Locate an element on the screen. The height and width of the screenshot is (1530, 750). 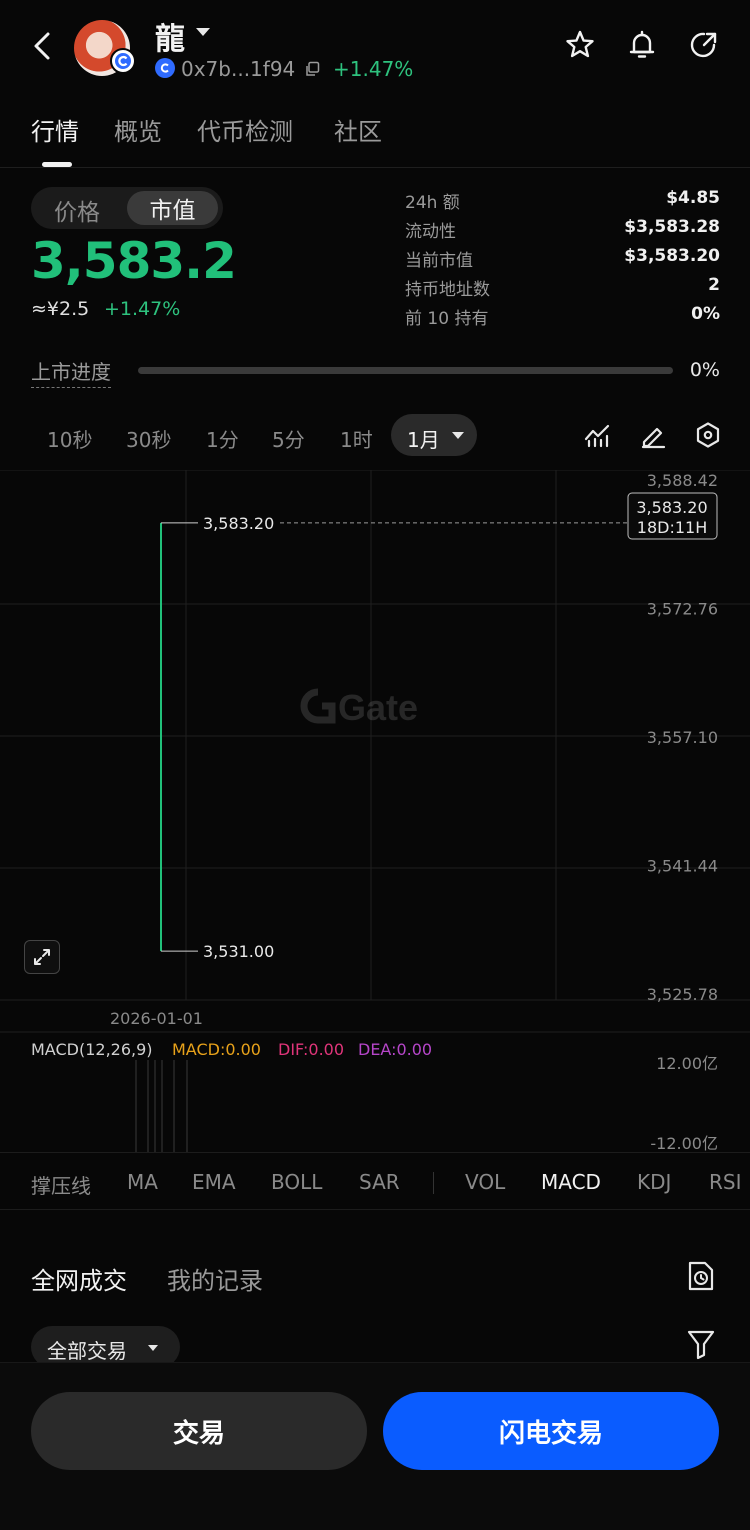
indicator-rsi-clip: RSI is located at coordinates (729, 1182).